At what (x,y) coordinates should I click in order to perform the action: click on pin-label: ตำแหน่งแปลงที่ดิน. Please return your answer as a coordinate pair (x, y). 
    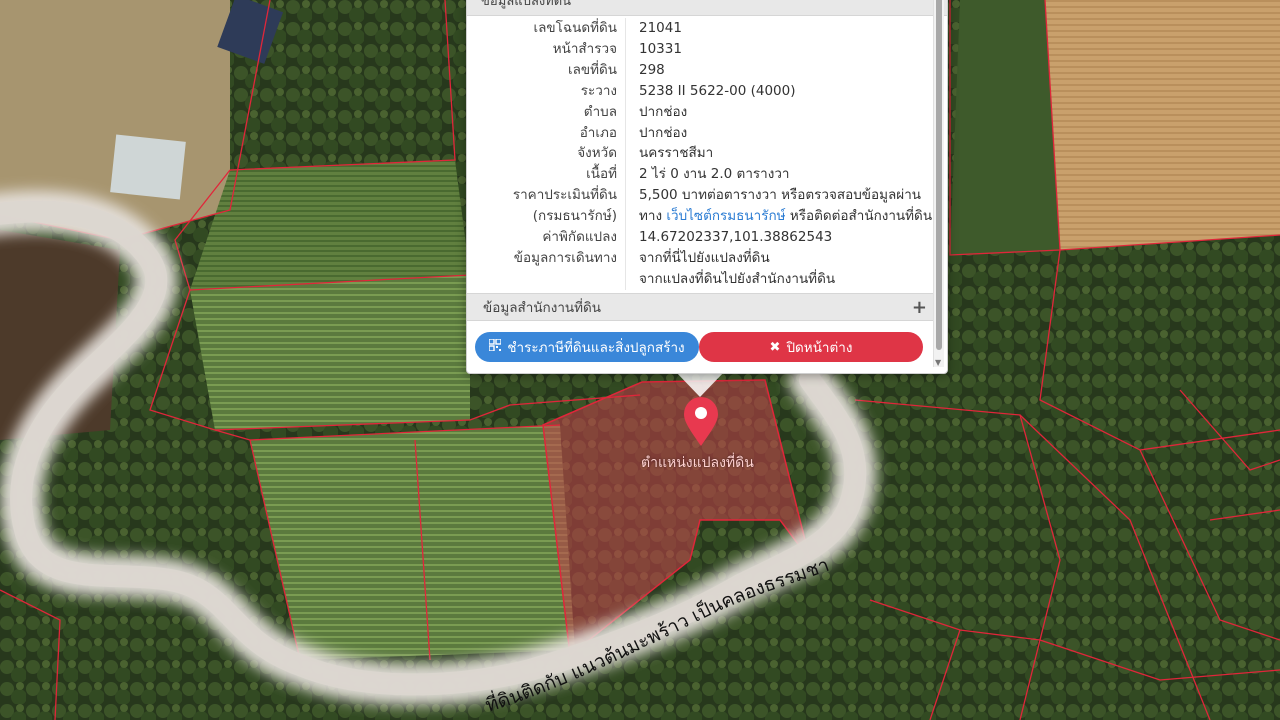
    Looking at the image, I should click on (697, 463).